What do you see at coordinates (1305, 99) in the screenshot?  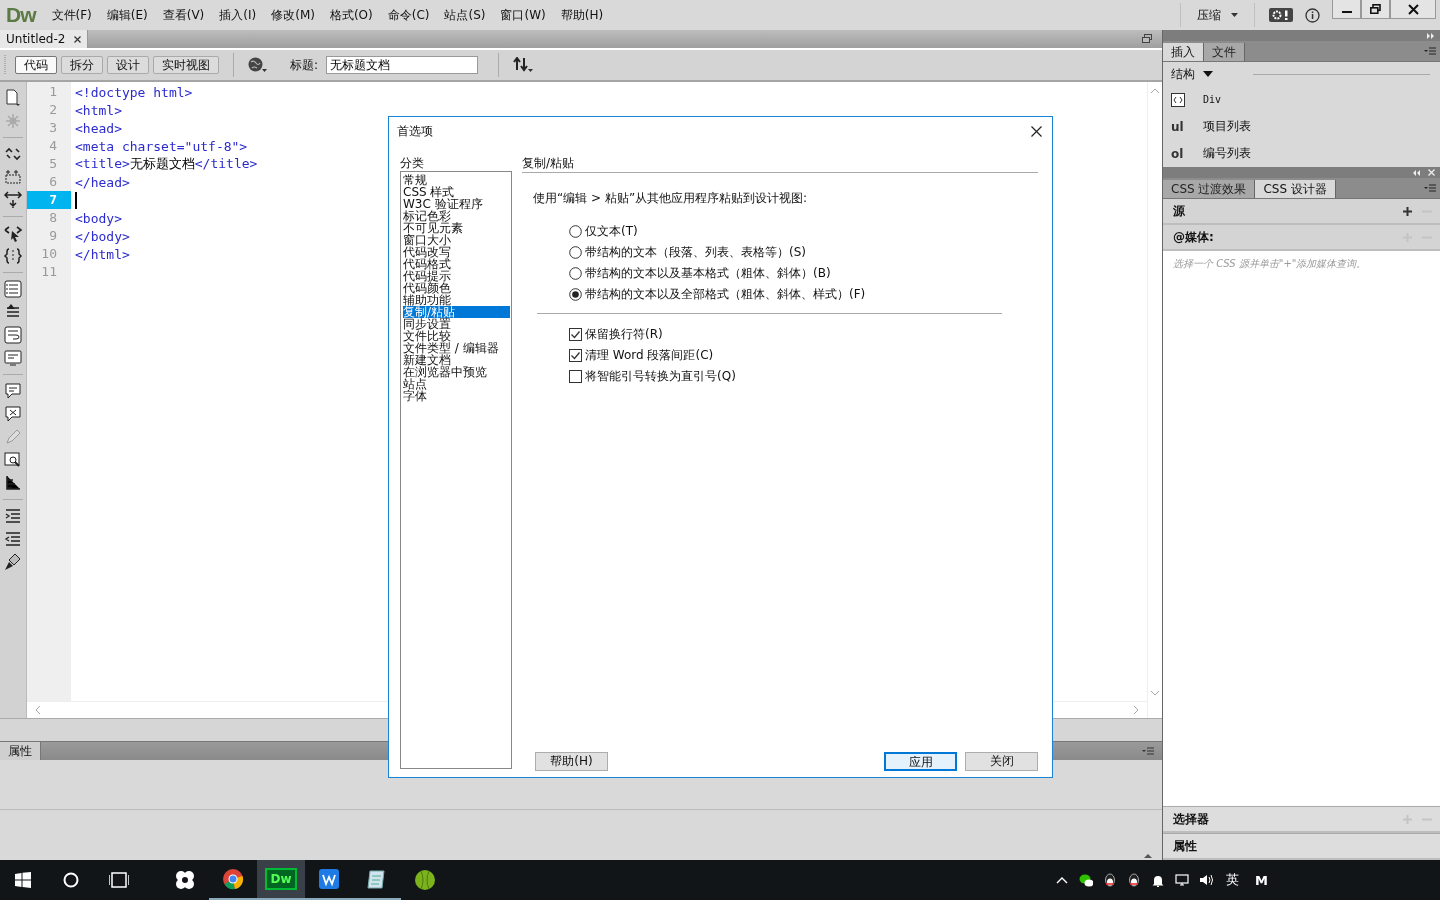 I see `insert-item: Div` at bounding box center [1305, 99].